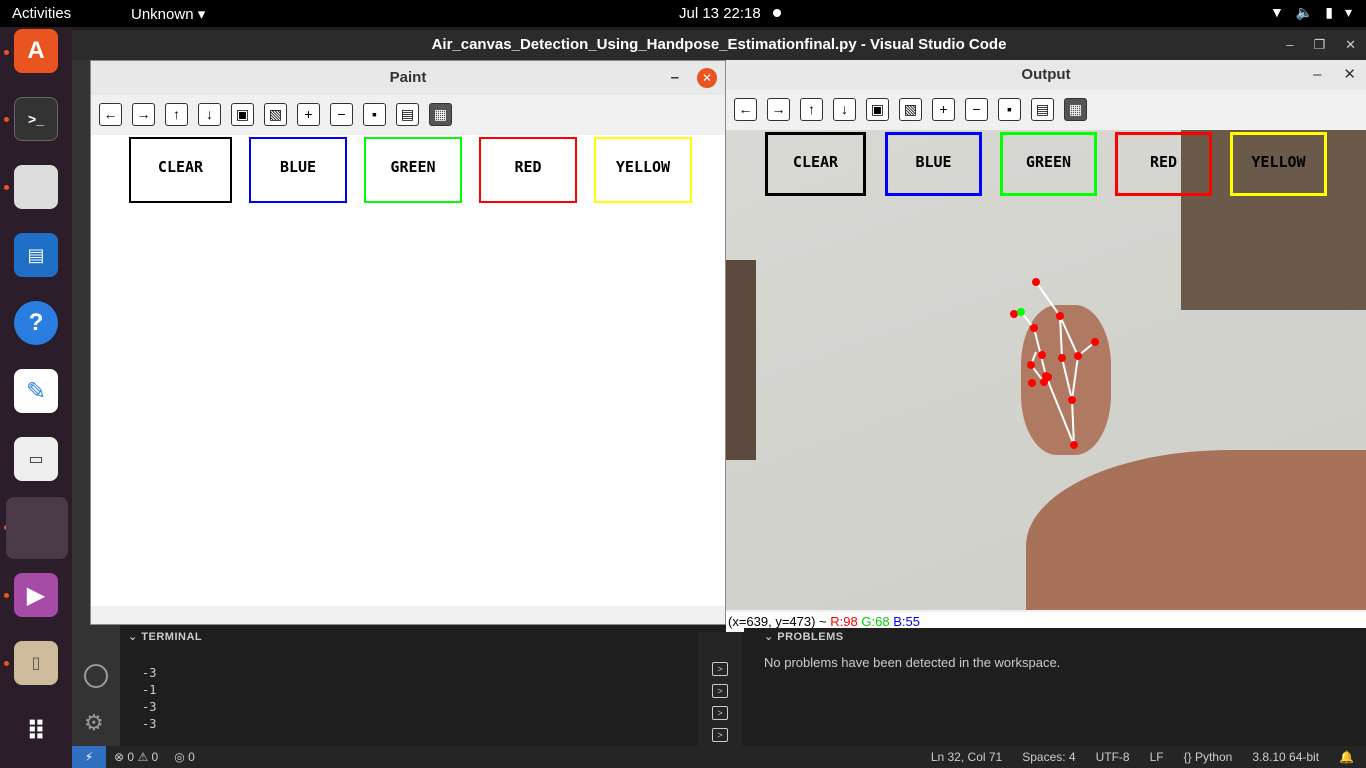 The height and width of the screenshot is (768, 1366). I want to click on bell-icon: 🔔, so click(1346, 757).